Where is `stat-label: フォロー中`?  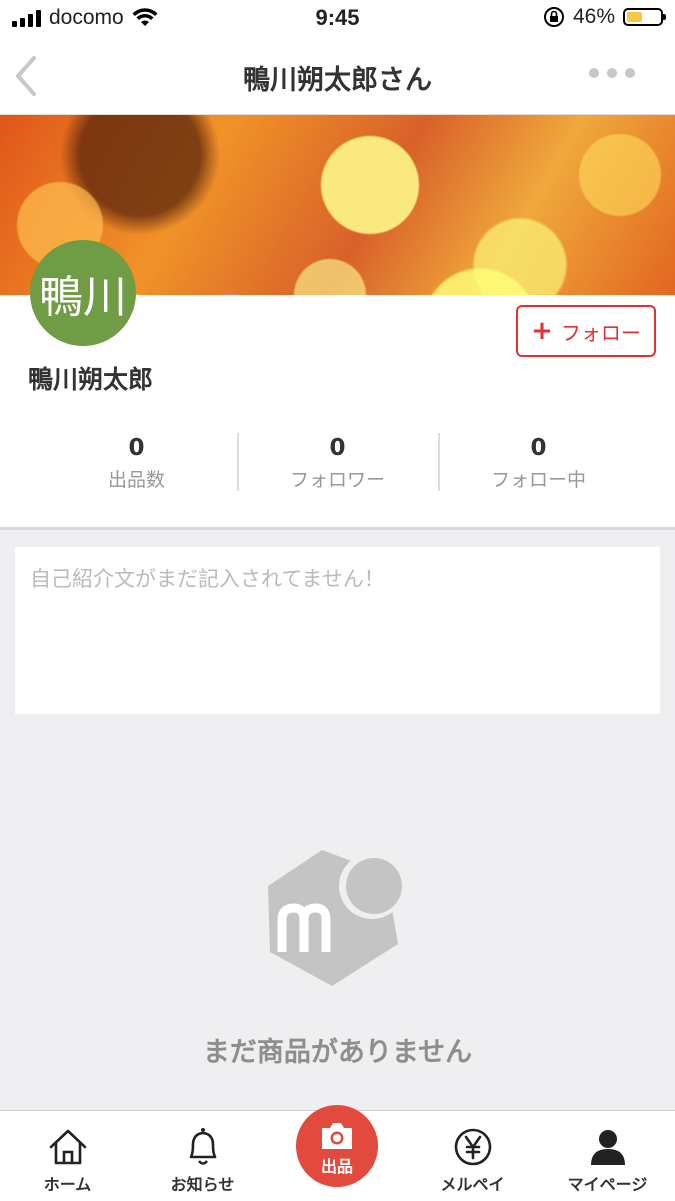
stat-label: フォロー中 is located at coordinates (538, 480).